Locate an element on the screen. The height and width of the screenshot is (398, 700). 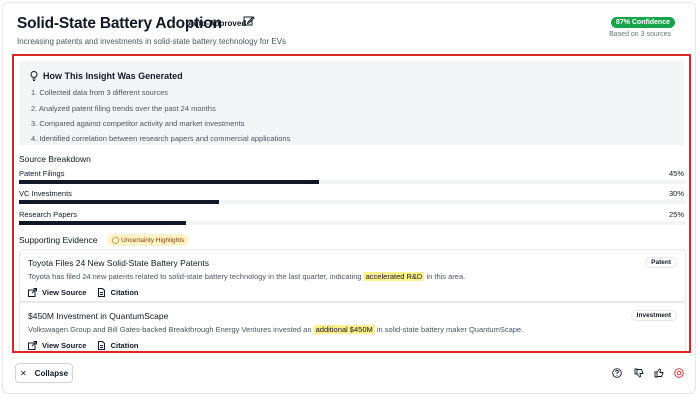
how-generated-heading: How This Insight Was Generated is located at coordinates (106, 76).